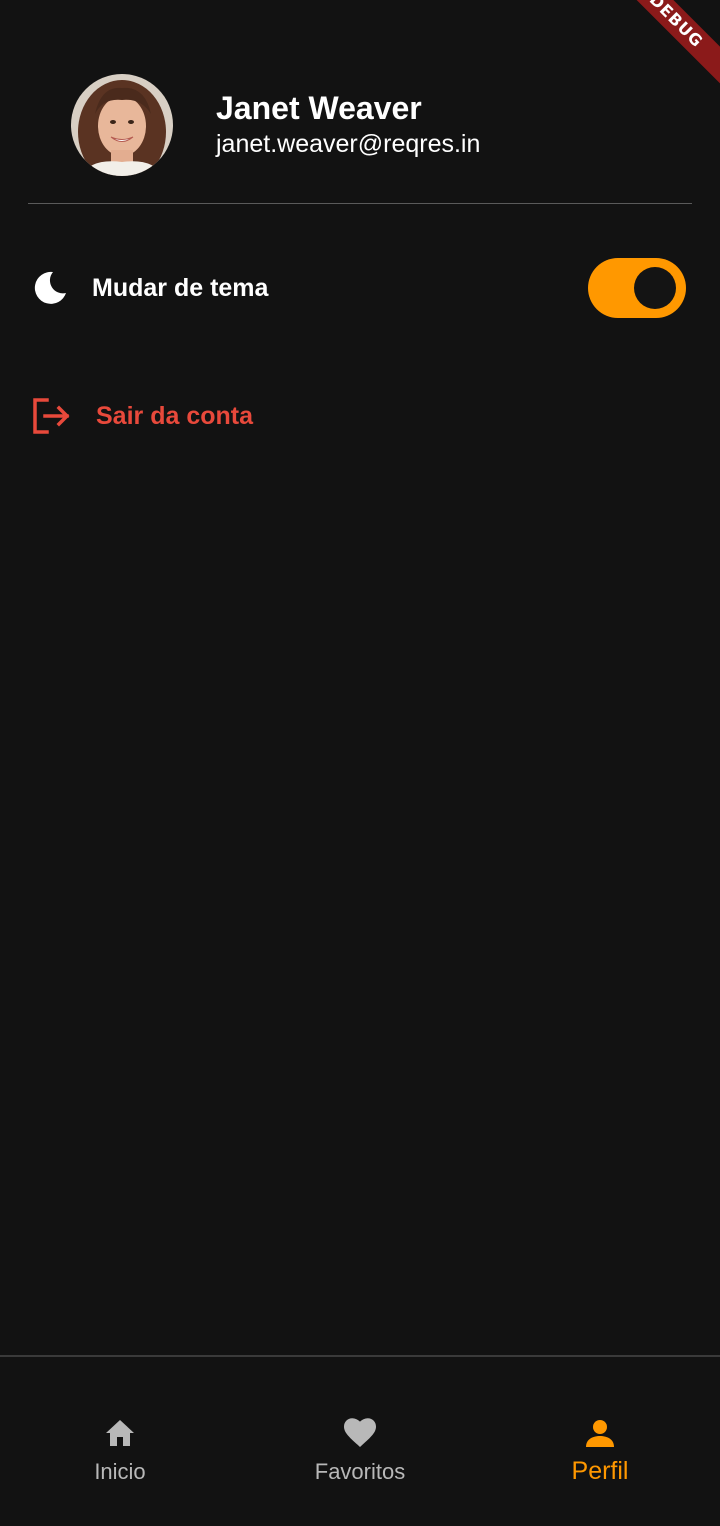 Image resolution: width=720 pixels, height=1526 pixels. What do you see at coordinates (180, 287) in the screenshot?
I see `theme-label: Mudar de tema` at bounding box center [180, 287].